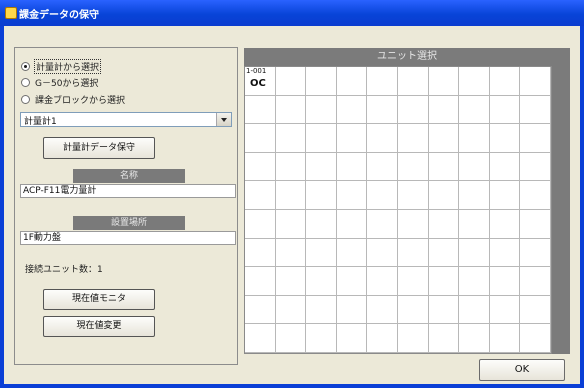 This screenshot has width=584, height=388. I want to click on radio-select-by-meter: 計量計から選択, so click(61, 66).